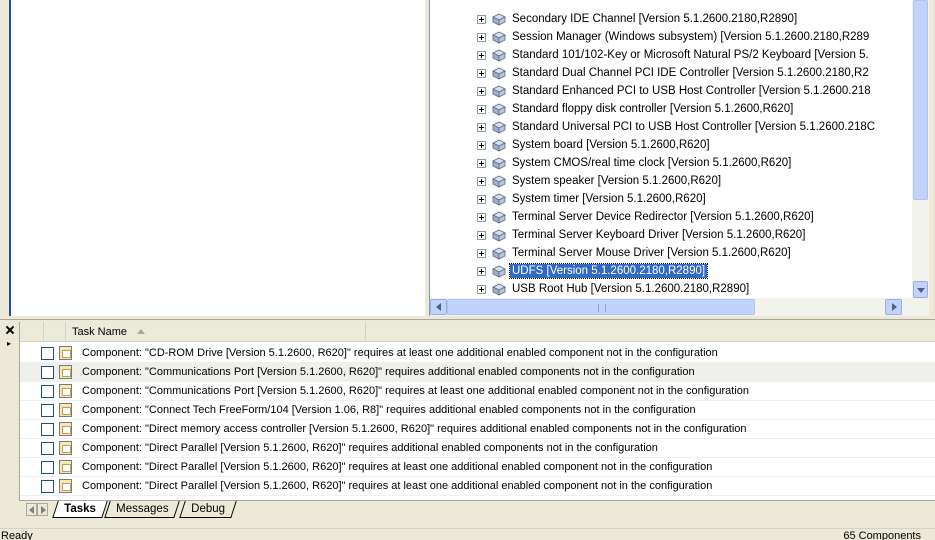 The height and width of the screenshot is (540, 935). What do you see at coordinates (80, 509) in the screenshot?
I see `tab-tasks: Tasks` at bounding box center [80, 509].